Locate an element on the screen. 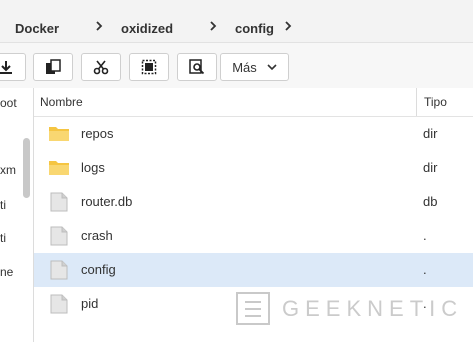 The image size is (473, 342). file-name: config is located at coordinates (98, 269).